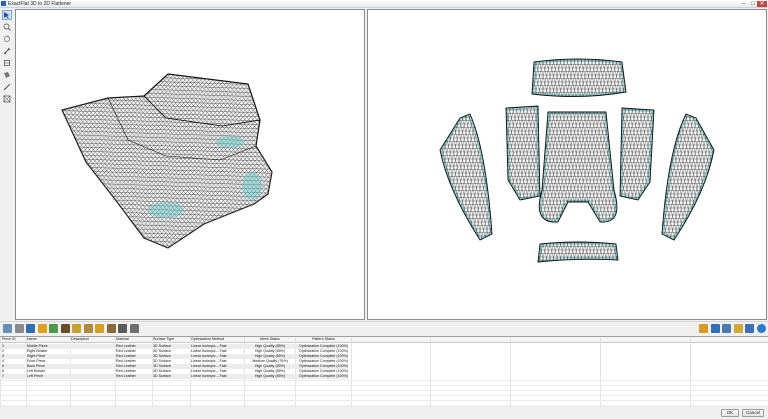 The width and height of the screenshot is (768, 419). I want to click on pin-tool-icon, so click(7, 51).